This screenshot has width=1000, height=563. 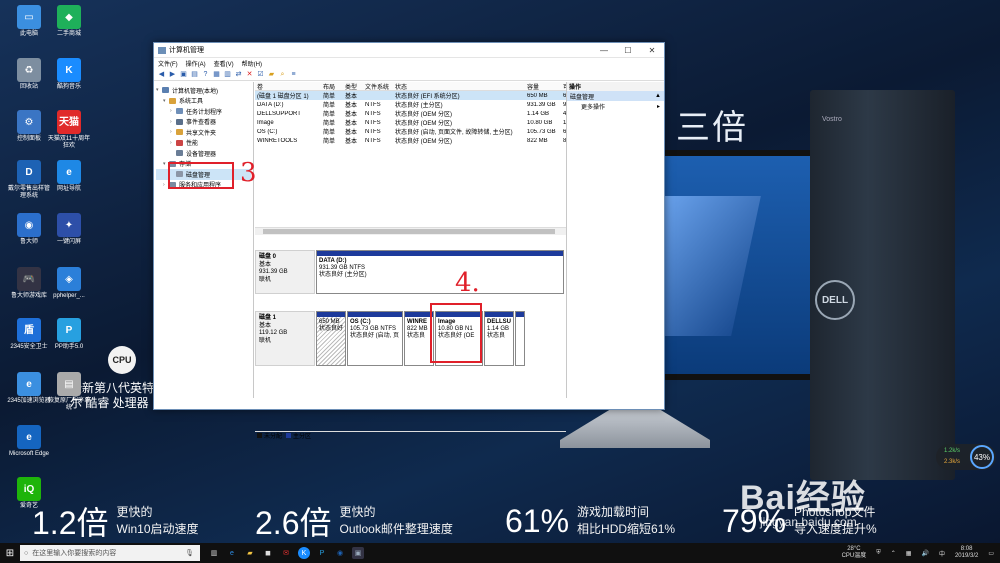 What do you see at coordinates (29, 441) in the screenshot?
I see `desktop-icon: e Microsoft Edge` at bounding box center [29, 441].